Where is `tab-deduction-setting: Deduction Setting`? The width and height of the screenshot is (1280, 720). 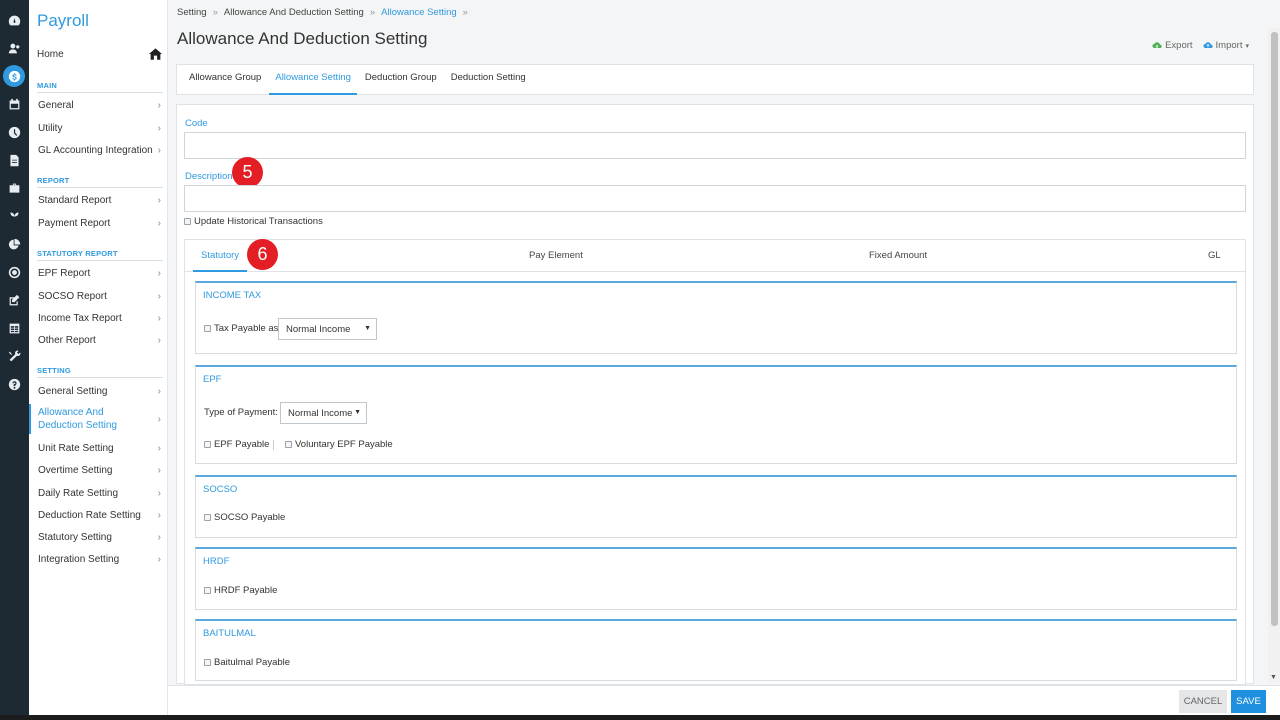 tab-deduction-setting: Deduction Setting is located at coordinates (488, 79).